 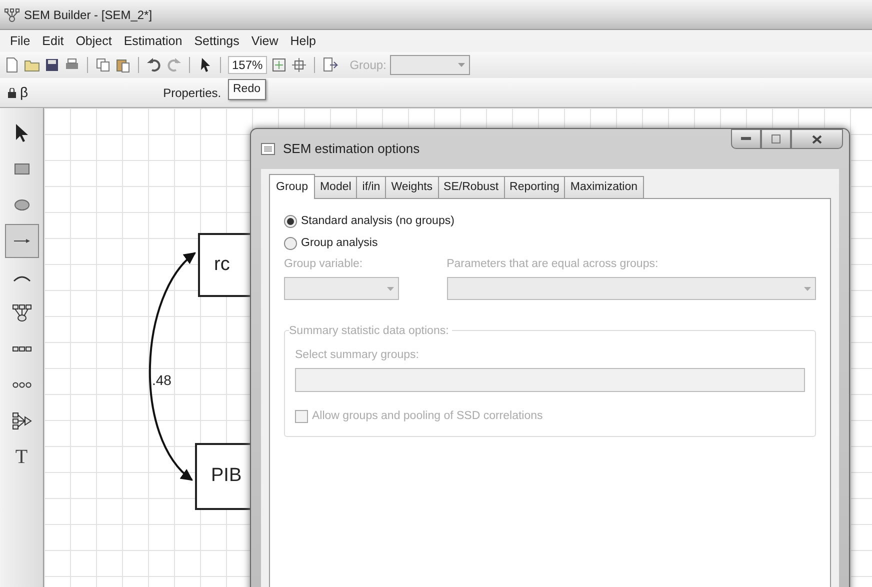 I want to click on menu-item: Estimation, so click(x=153, y=41).